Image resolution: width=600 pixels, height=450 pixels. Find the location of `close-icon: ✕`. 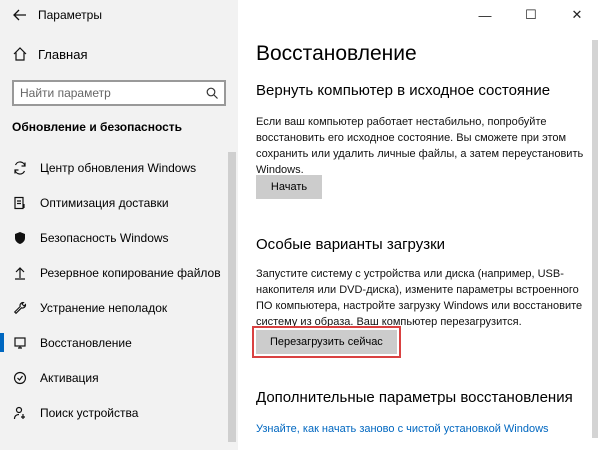

close-icon: ✕ is located at coordinates (577, 14).